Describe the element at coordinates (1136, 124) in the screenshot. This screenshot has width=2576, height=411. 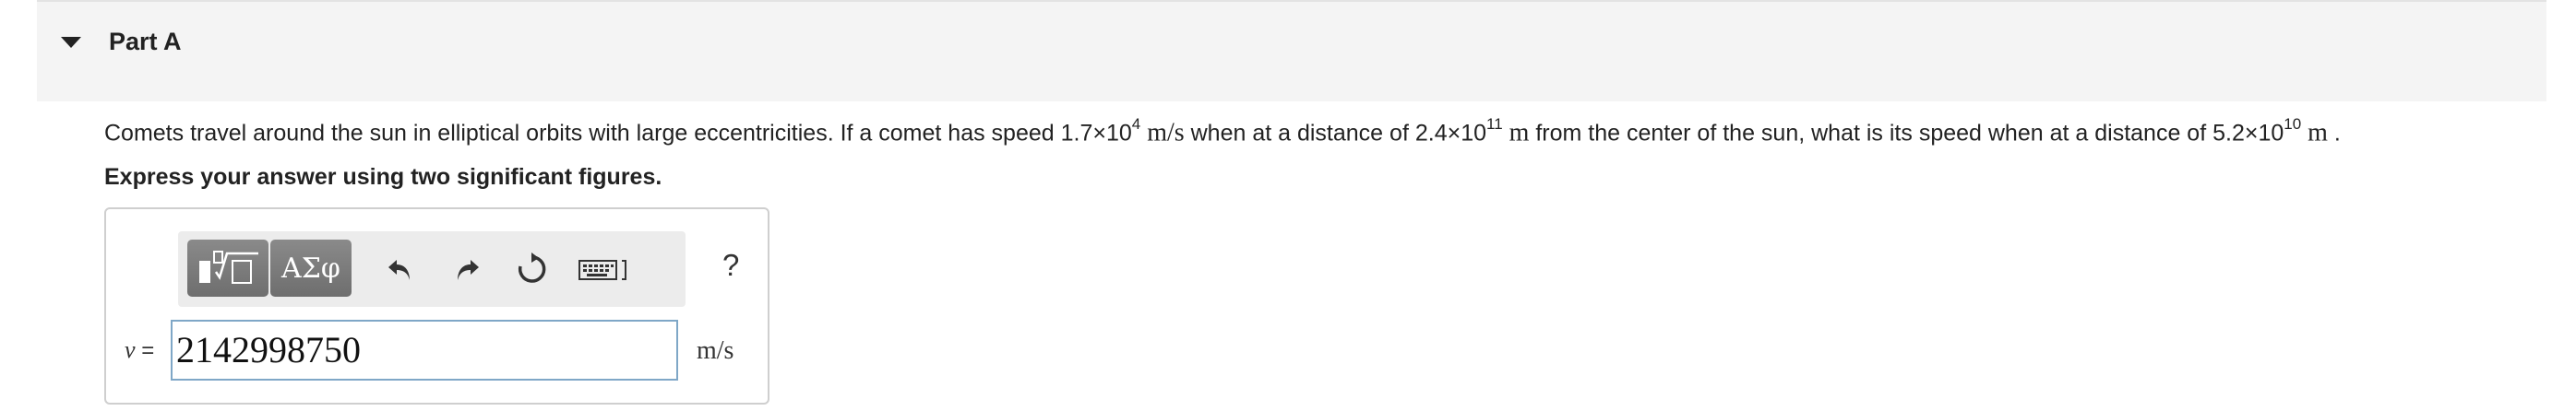
I see `speed-exponent: 4` at that location.